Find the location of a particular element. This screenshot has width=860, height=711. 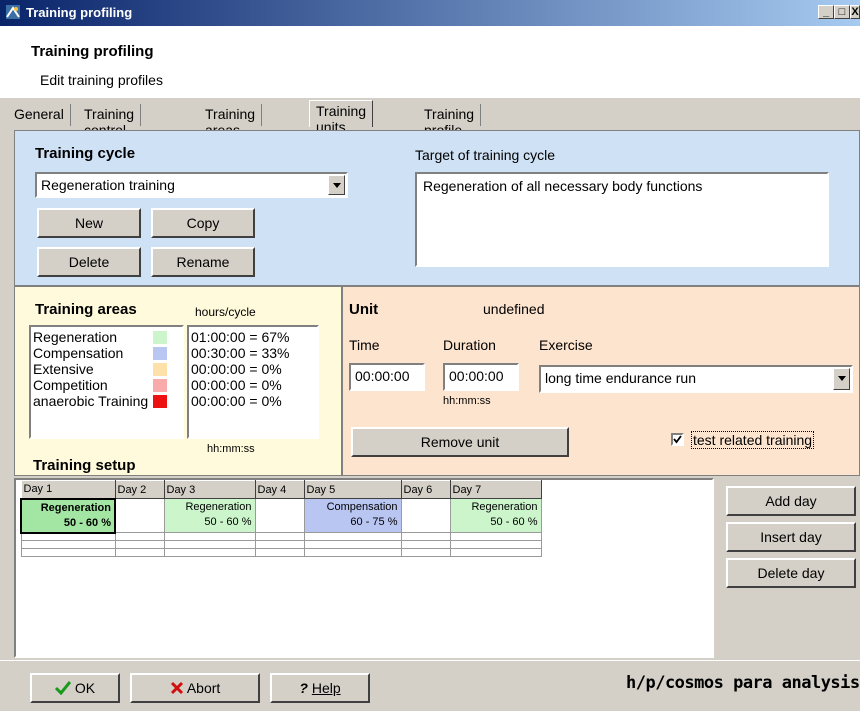

abort-button: Abort is located at coordinates (195, 688).